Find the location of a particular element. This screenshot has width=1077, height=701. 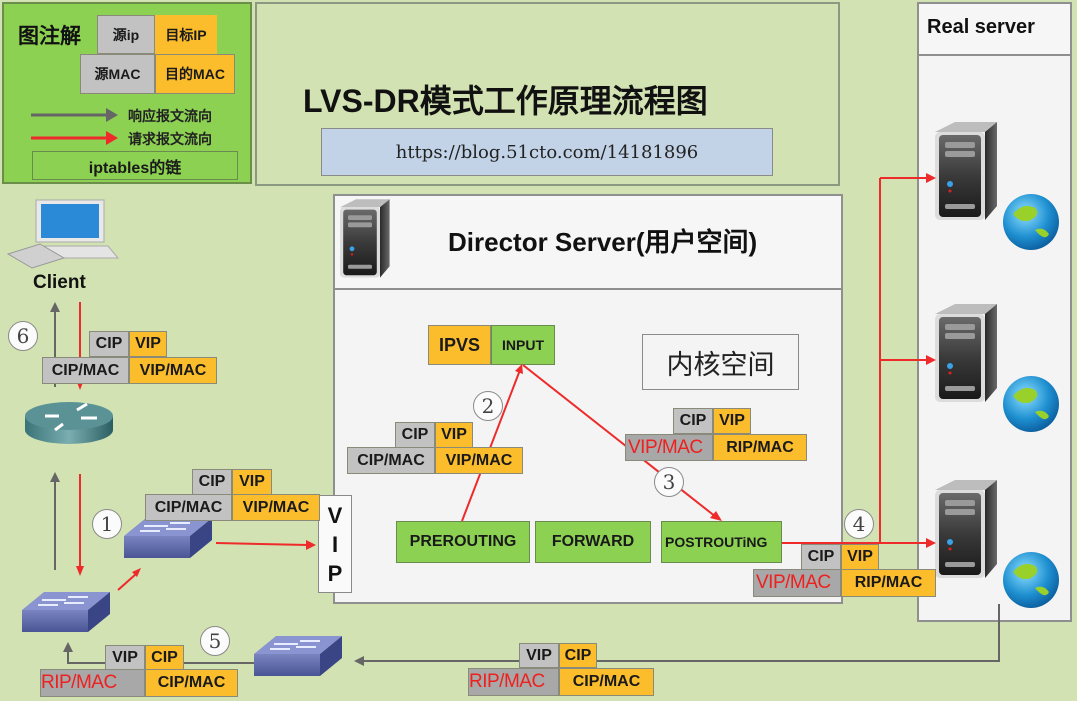

step-1: 1 is located at coordinates (107, 524).